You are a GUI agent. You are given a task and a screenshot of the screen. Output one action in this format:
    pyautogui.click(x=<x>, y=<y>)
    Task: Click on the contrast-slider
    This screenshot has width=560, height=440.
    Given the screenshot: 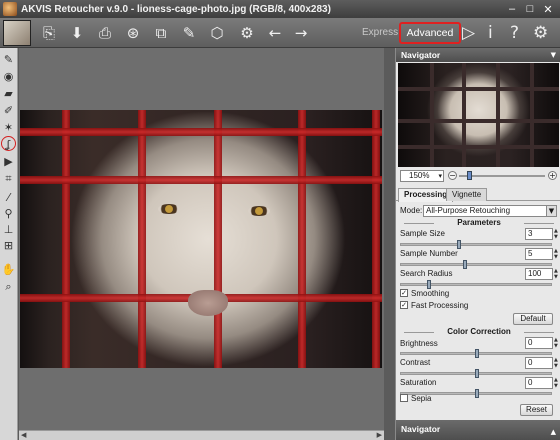 What is the action you would take?
    pyautogui.click(x=476, y=373)
    